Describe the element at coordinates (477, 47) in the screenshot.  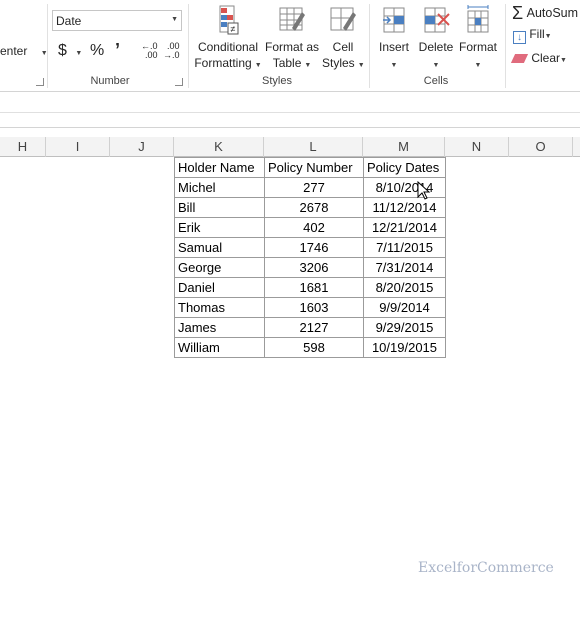
I see `format-cells-label: Format` at that location.